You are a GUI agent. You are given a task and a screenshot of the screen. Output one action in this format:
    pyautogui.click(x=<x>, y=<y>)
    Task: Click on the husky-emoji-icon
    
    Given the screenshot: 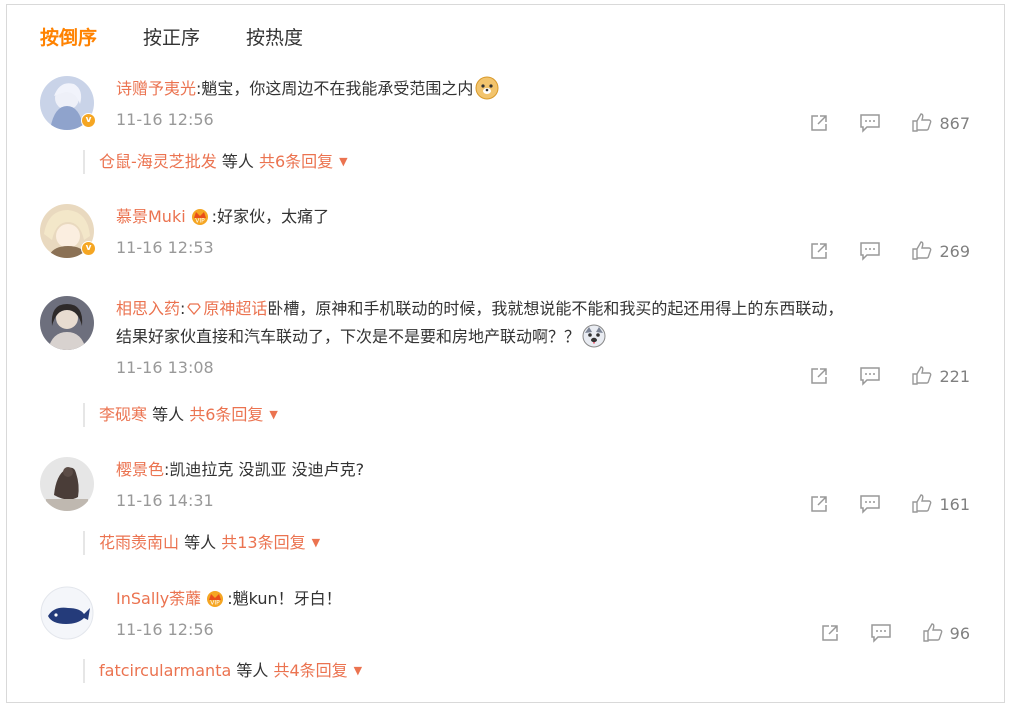 What is the action you would take?
    pyautogui.click(x=594, y=336)
    